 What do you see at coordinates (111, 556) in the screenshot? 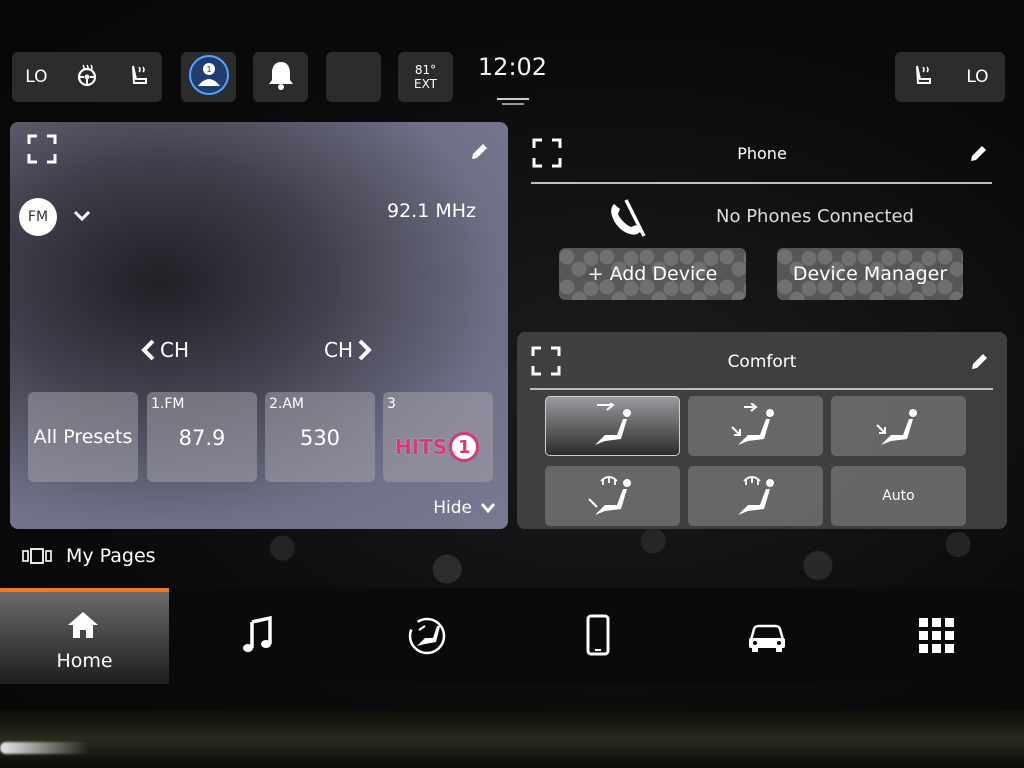
I see `my-pages-label: My Pages` at bounding box center [111, 556].